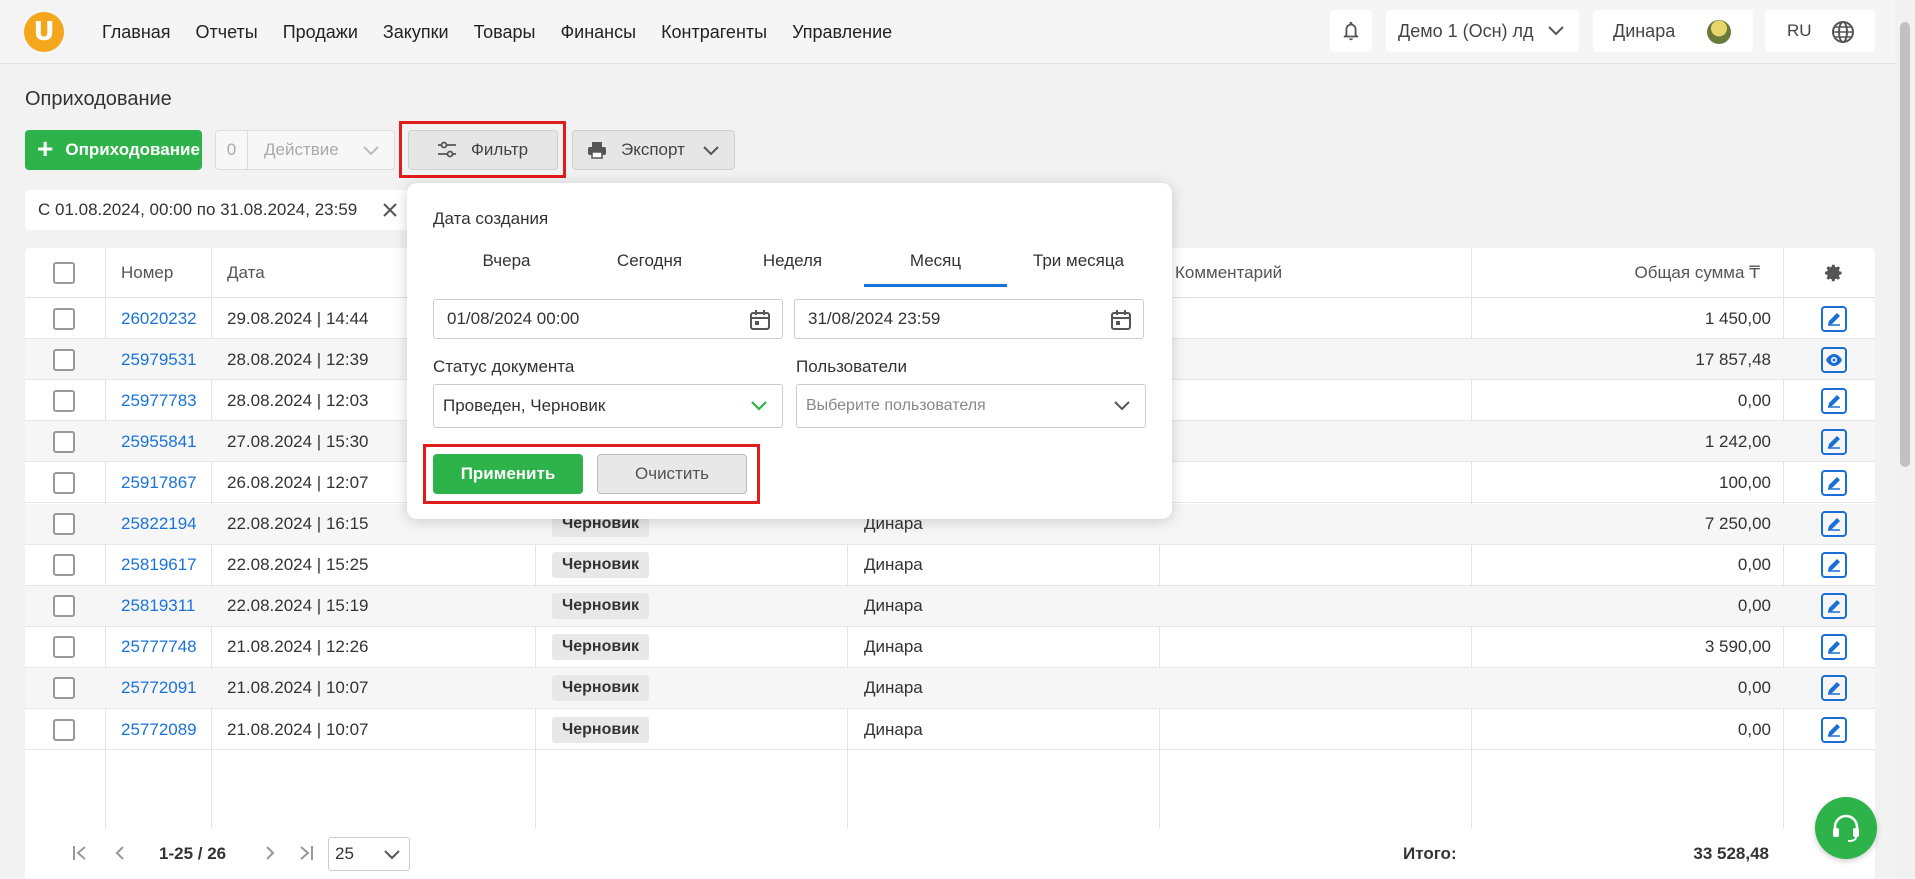  I want to click on column-date: Дата, so click(246, 273).